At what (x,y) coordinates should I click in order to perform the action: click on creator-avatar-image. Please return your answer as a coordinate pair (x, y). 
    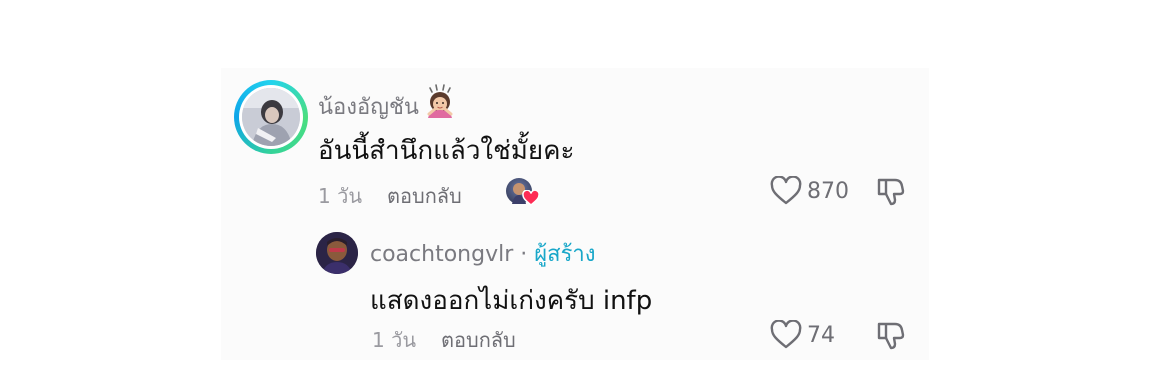
    Looking at the image, I should click on (337, 253).